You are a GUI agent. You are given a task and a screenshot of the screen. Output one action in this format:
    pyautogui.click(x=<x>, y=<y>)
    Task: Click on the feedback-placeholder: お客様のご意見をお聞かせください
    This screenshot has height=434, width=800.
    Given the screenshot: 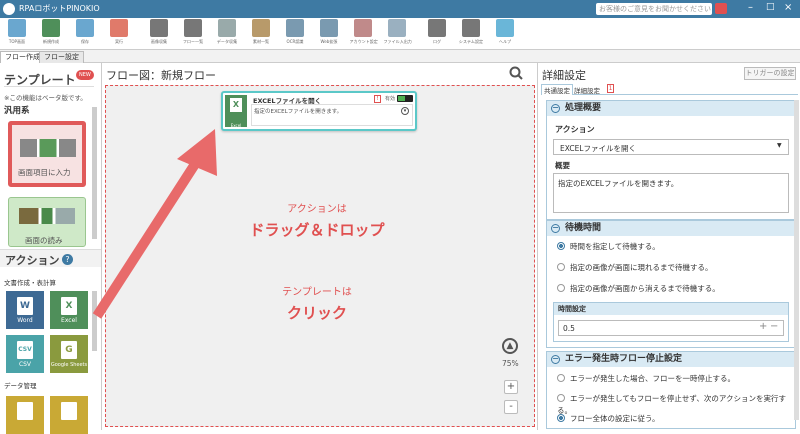 What is the action you would take?
    pyautogui.click(x=655, y=9)
    